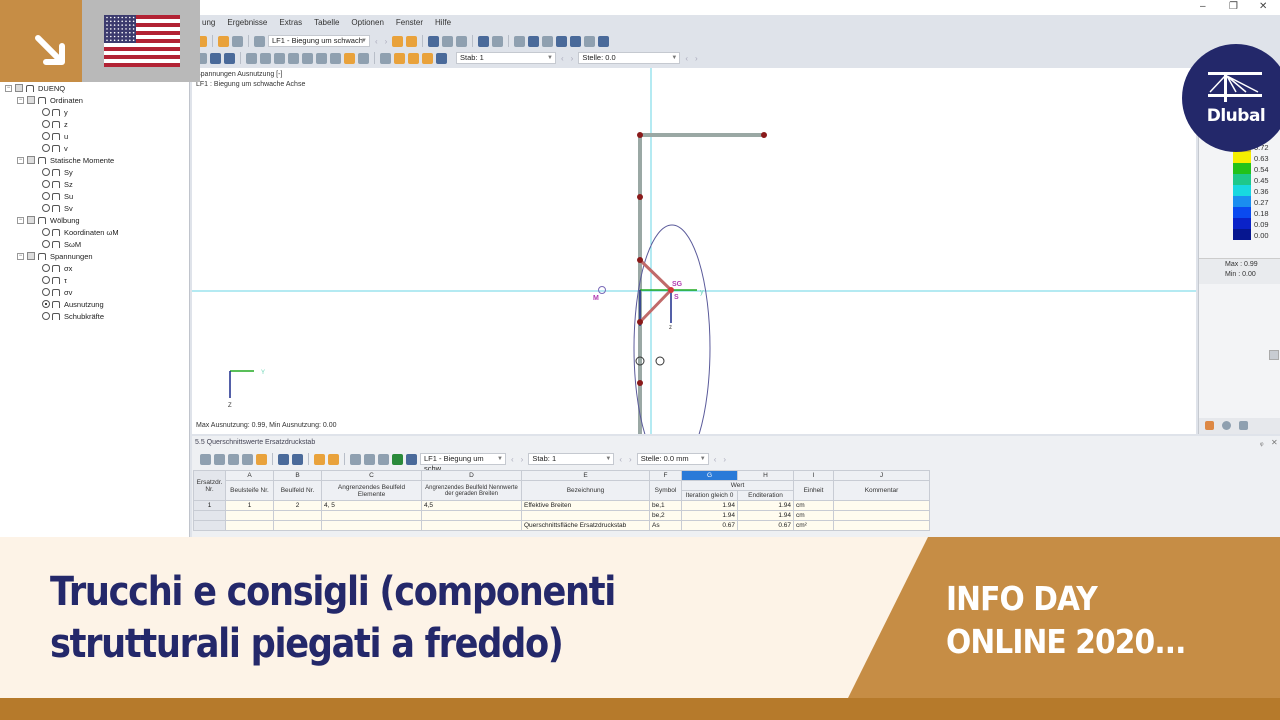  What do you see at coordinates (48, 220) in the screenshot?
I see `tree-group-wölbung: − Wölbung` at bounding box center [48, 220].